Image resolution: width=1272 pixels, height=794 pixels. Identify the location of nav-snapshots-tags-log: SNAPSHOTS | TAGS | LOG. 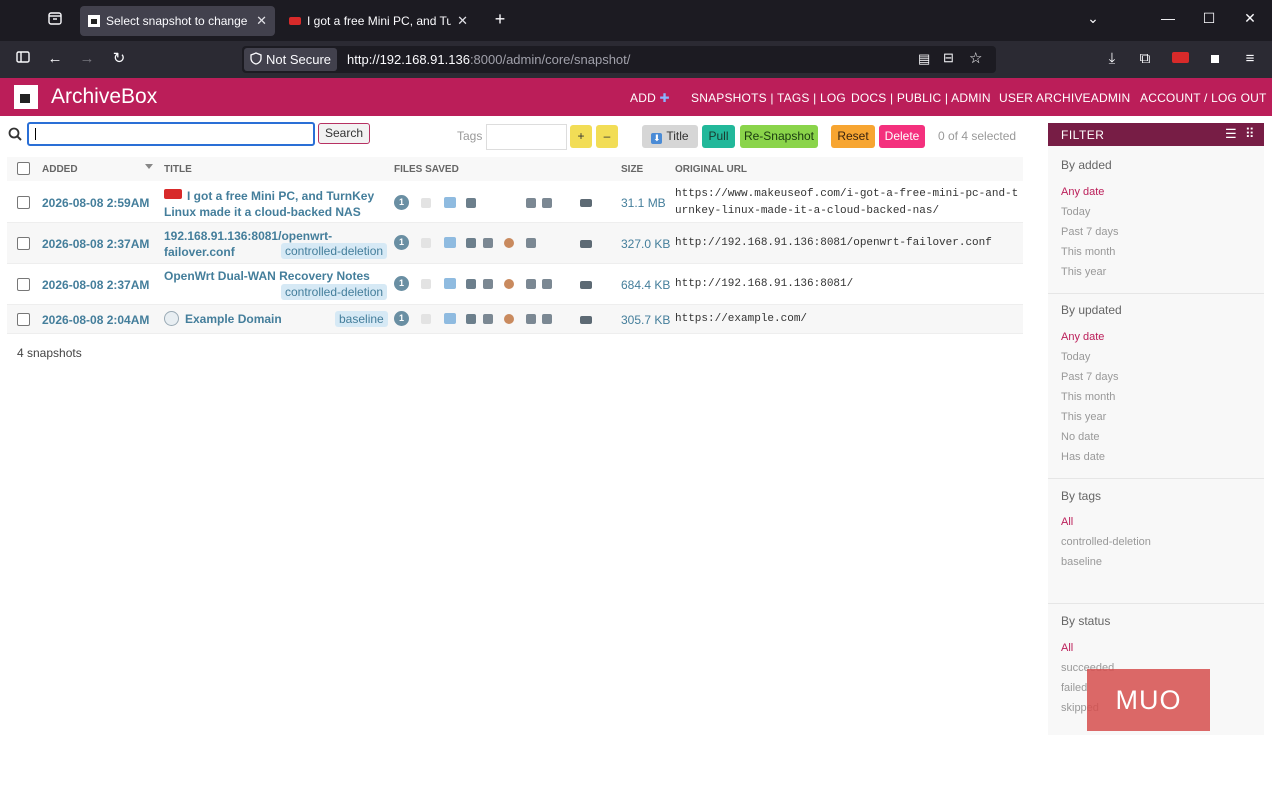
(768, 98).